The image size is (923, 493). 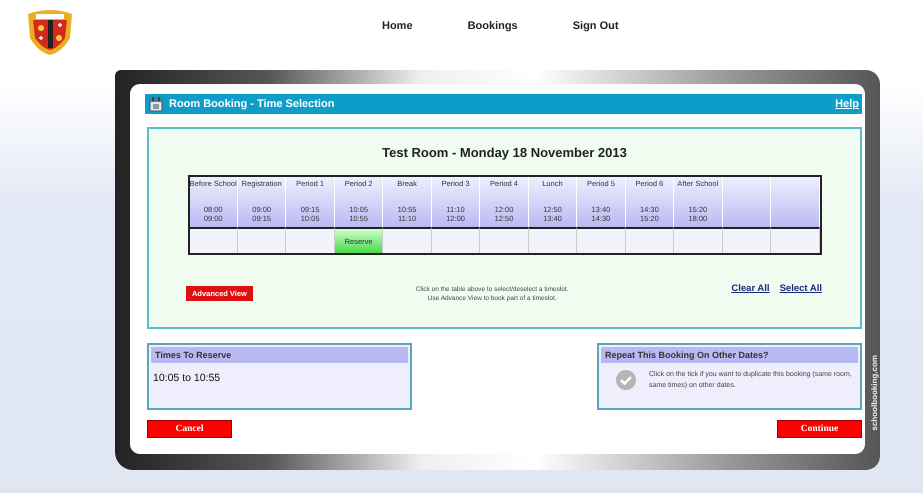 What do you see at coordinates (397, 26) in the screenshot?
I see `nav-link: Home` at bounding box center [397, 26].